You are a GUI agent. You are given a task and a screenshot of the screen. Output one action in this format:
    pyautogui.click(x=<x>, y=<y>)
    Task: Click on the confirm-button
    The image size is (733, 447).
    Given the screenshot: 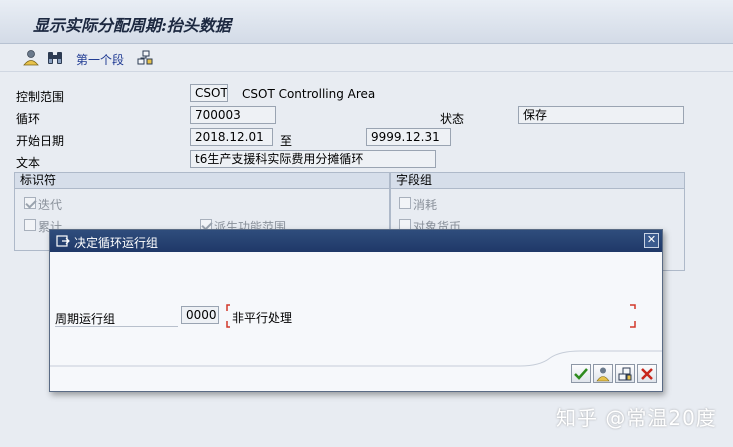 What is the action you would take?
    pyautogui.click(x=581, y=373)
    